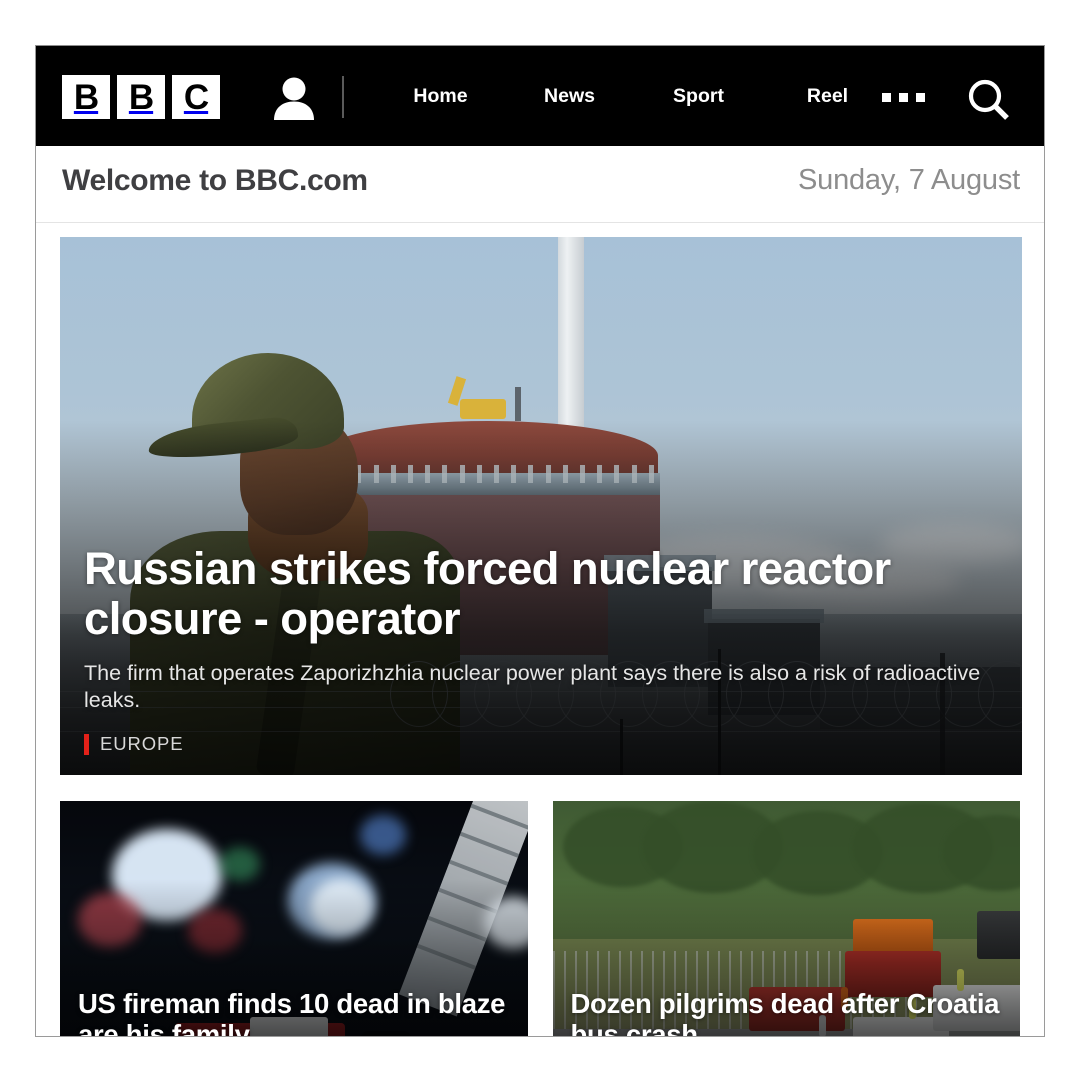 Image resolution: width=1080 pixels, height=1078 pixels. I want to click on page-title: Welcome to BBC.com, so click(215, 180).